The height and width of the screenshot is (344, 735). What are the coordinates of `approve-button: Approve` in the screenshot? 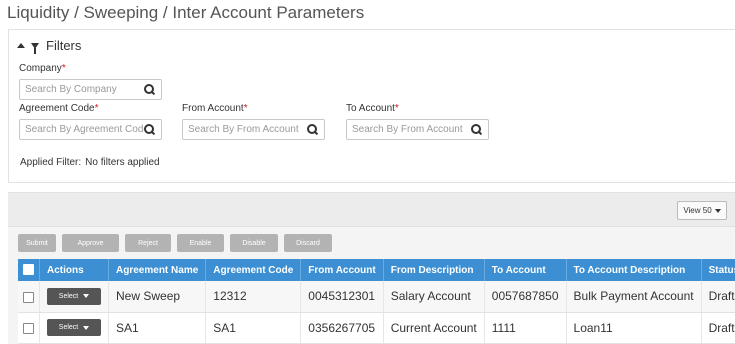 It's located at (90, 243).